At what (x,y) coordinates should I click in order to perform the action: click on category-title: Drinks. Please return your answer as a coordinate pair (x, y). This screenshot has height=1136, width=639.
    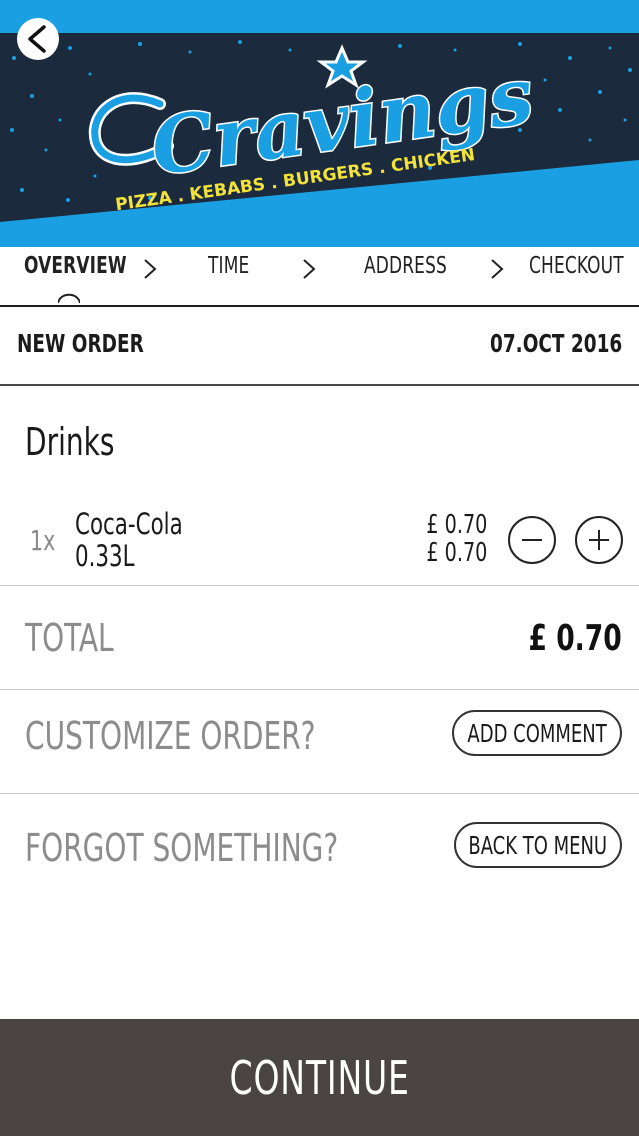
    Looking at the image, I should click on (70, 442).